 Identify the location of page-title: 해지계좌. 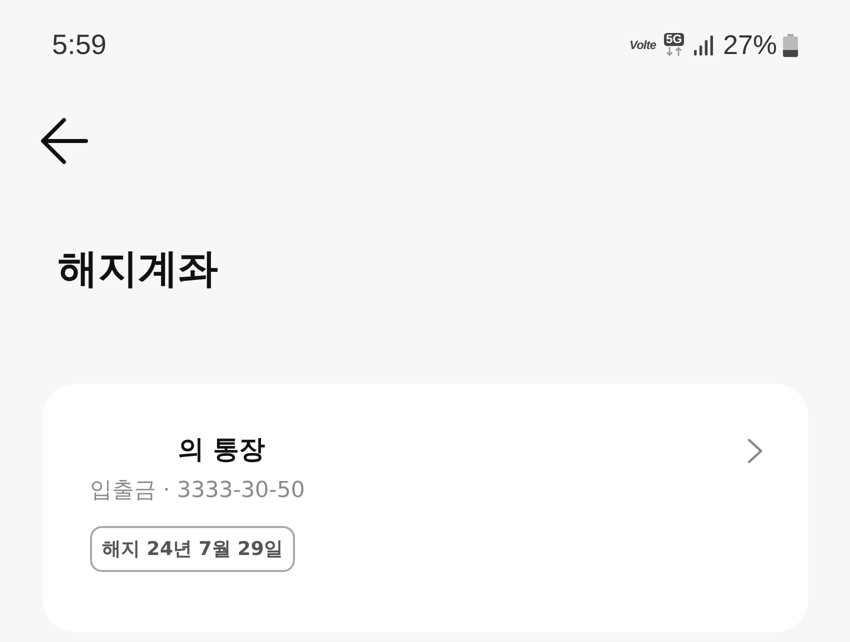
(138, 269).